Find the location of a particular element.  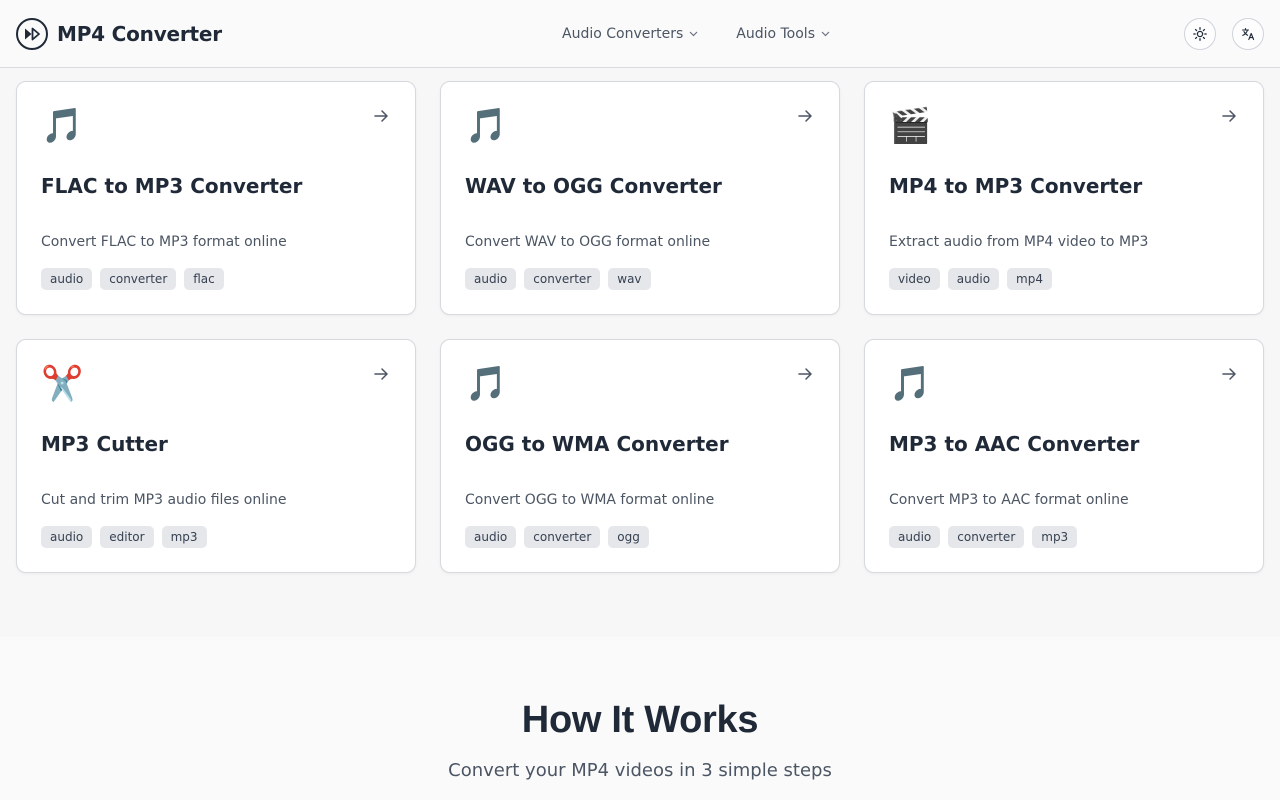

brand-name: MP4 Converter is located at coordinates (139, 34).